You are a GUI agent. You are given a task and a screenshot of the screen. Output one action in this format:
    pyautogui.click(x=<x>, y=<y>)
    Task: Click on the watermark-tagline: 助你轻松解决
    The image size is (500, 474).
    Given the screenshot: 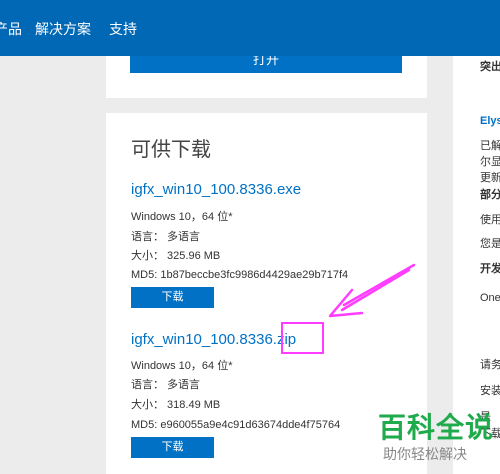 What is the action you would take?
    pyautogui.click(x=425, y=454)
    